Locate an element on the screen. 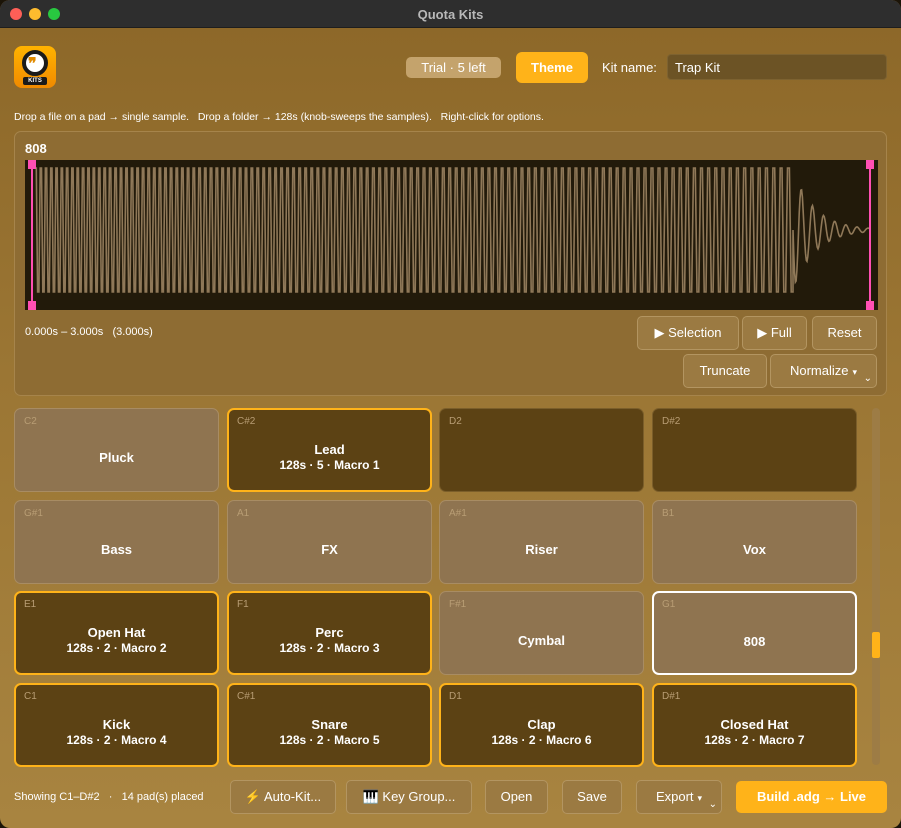 This screenshot has height=828, width=901. pad: B1 Vox is located at coordinates (754, 542).